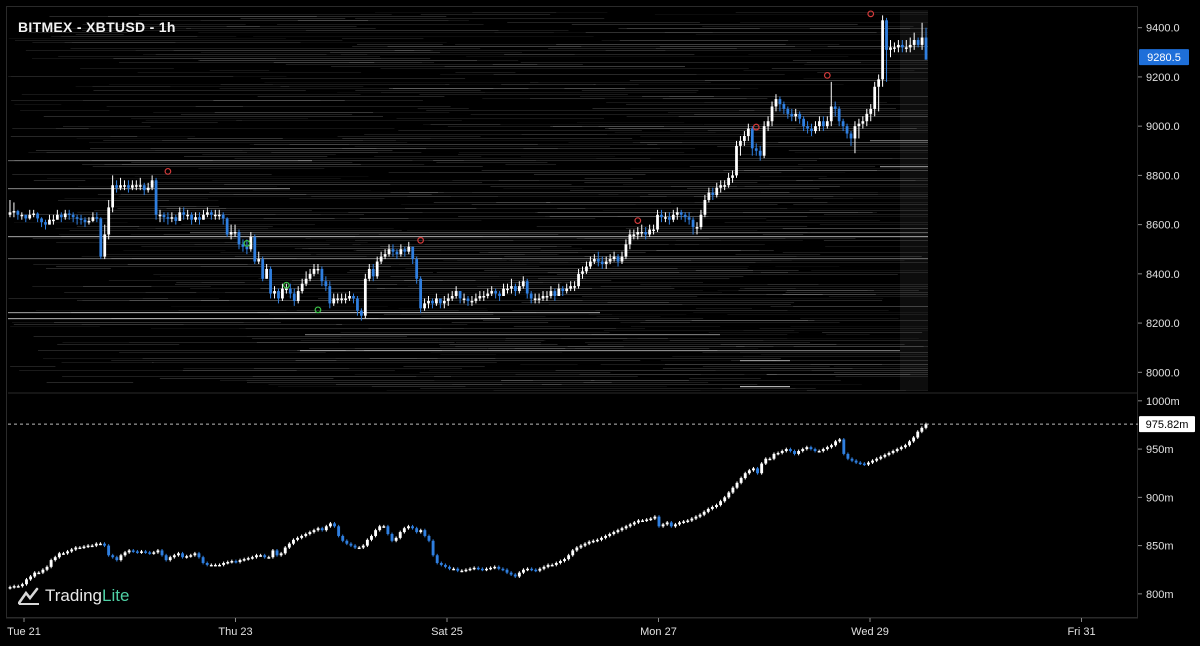 The height and width of the screenshot is (646, 1200). What do you see at coordinates (559, 233) in the screenshot?
I see `liquidity-wall` at bounding box center [559, 233].